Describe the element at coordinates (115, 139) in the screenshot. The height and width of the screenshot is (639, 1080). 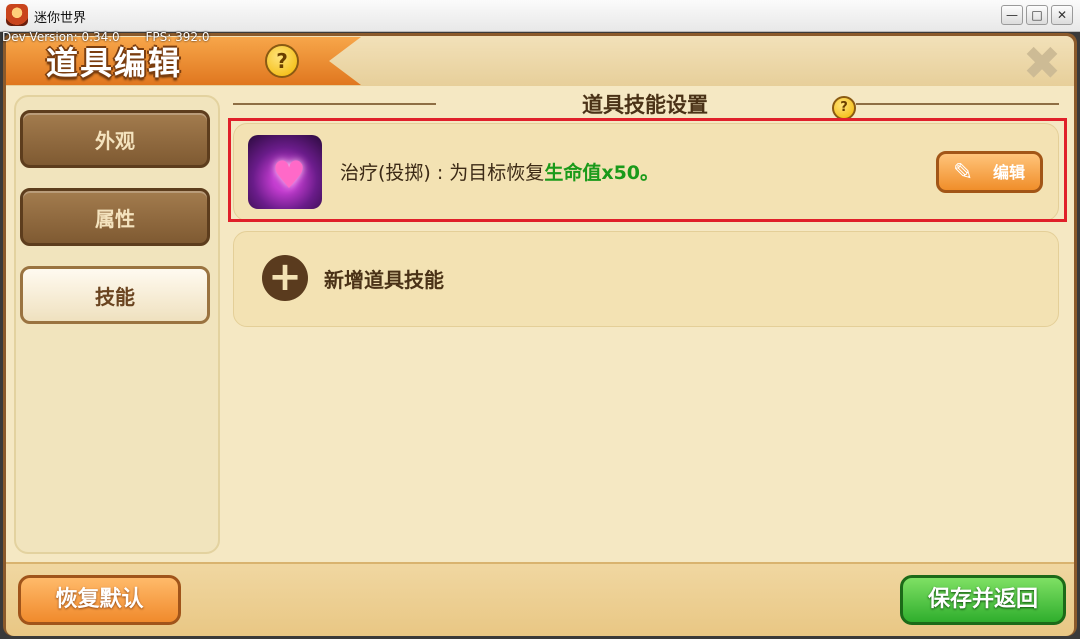
I see `tab-appearance: 外观` at that location.